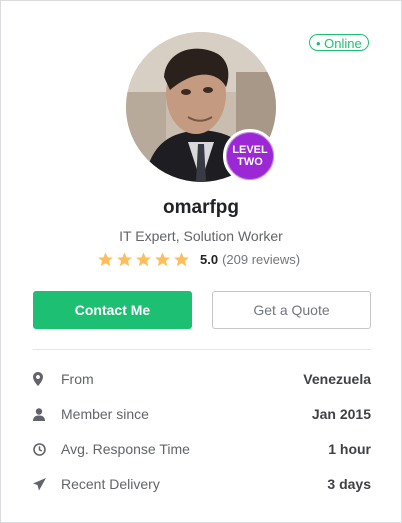  Describe the element at coordinates (202, 414) in the screenshot. I see `stat-row-member-since: Member since Jan 2015` at that location.